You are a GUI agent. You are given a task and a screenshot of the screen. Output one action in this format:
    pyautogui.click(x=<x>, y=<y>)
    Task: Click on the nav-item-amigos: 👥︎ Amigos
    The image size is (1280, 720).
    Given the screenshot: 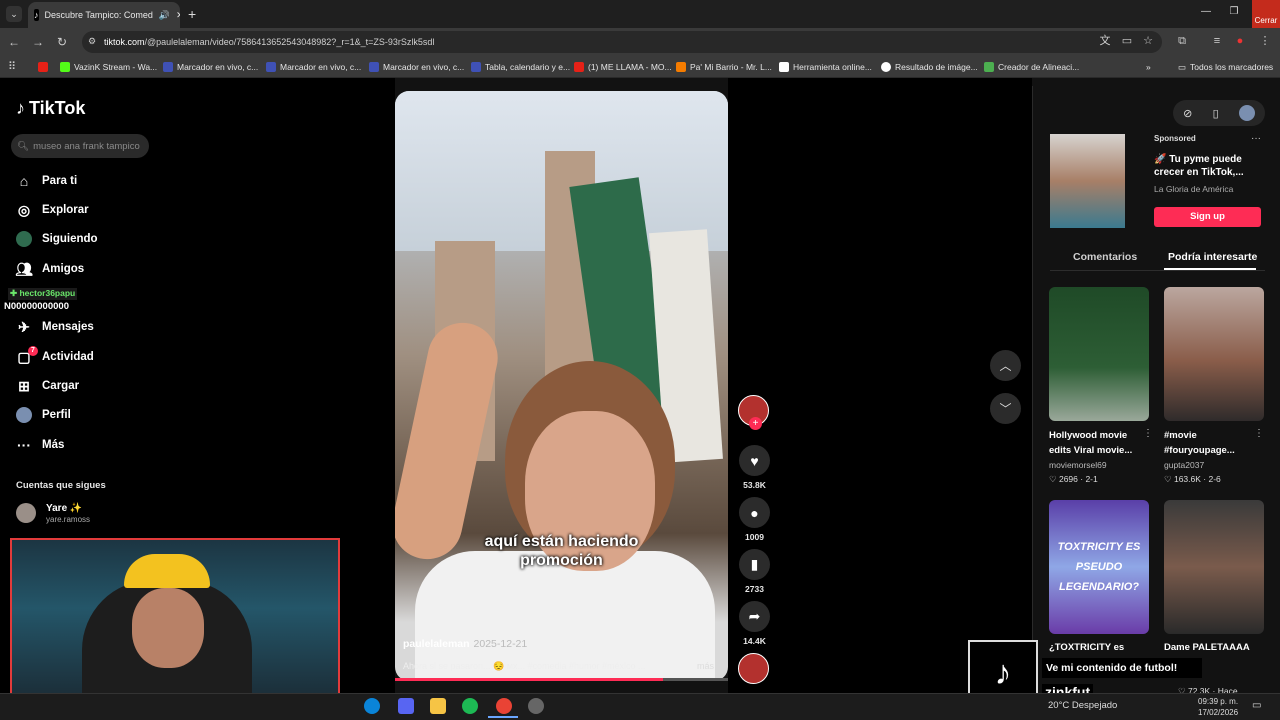 What is the action you would take?
    pyautogui.click(x=49, y=269)
    